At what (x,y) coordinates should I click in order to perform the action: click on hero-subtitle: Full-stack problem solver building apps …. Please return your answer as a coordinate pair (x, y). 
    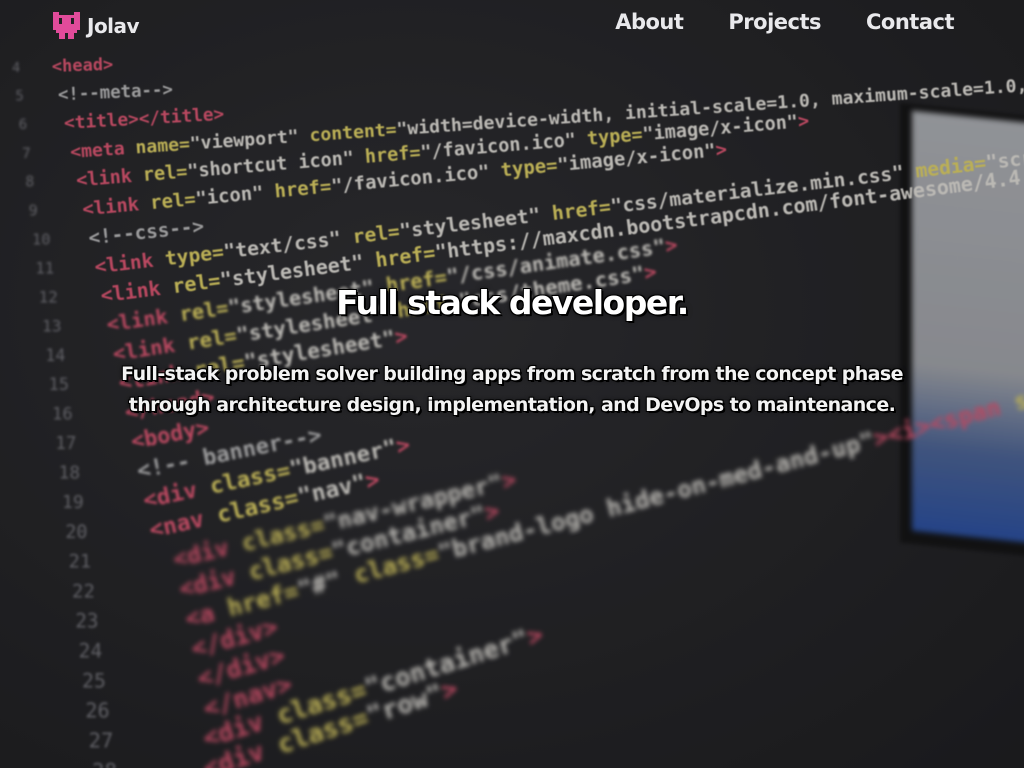
    Looking at the image, I should click on (512, 389).